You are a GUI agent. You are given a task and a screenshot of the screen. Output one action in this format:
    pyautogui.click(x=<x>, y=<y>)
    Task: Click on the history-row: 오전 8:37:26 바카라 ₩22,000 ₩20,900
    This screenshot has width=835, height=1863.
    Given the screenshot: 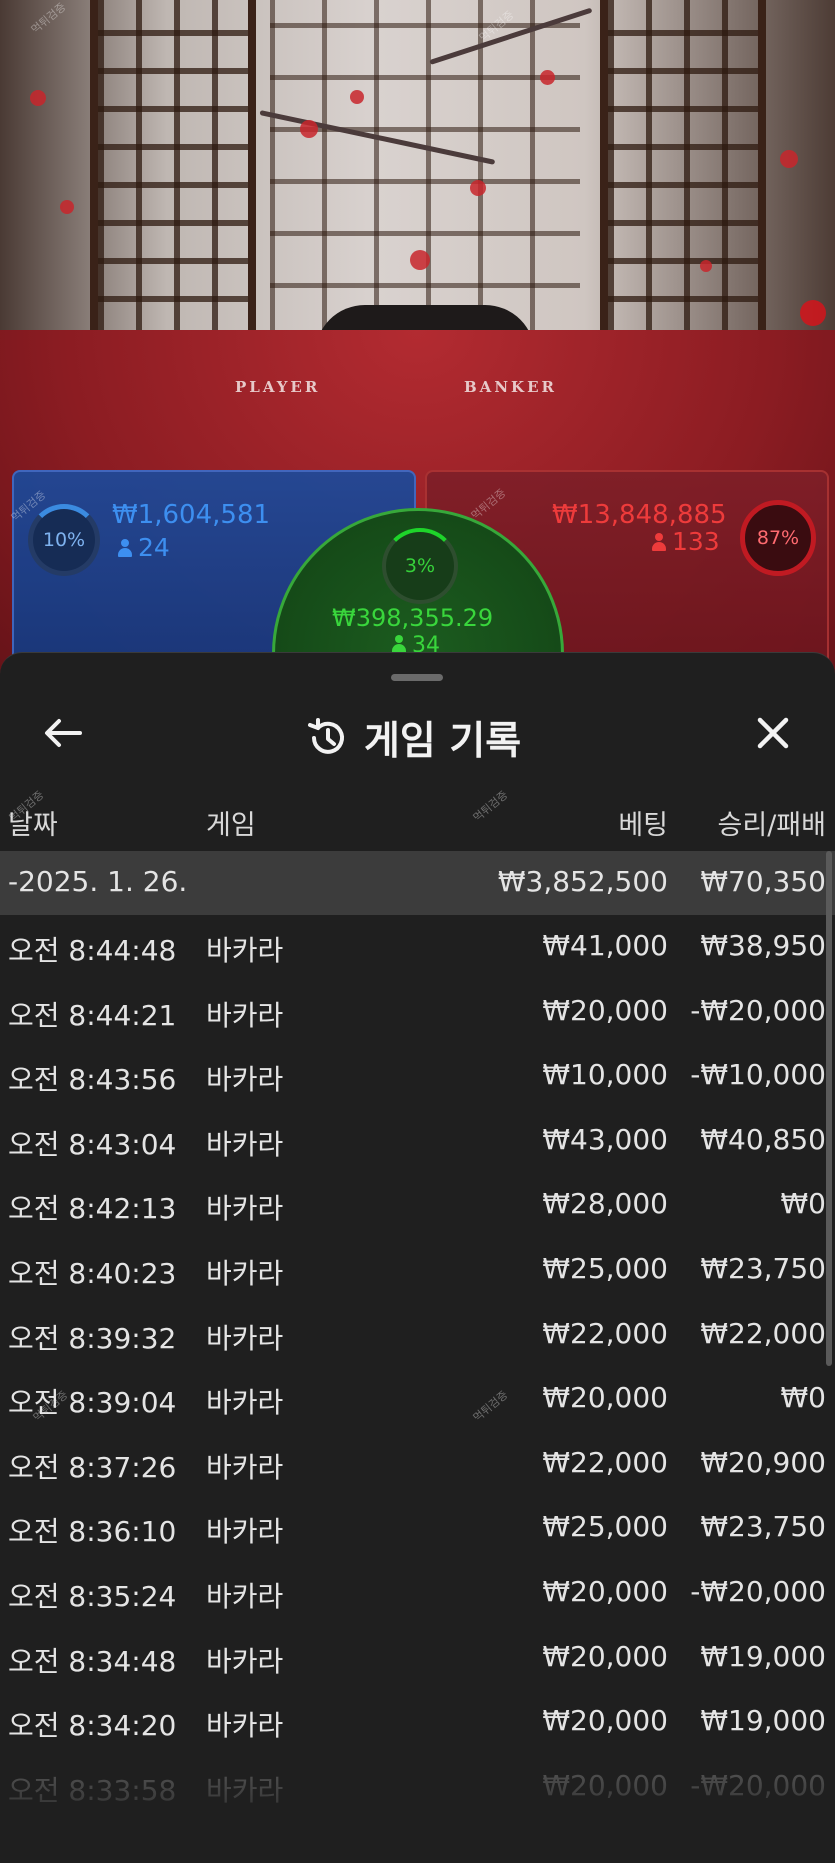 What is the action you would take?
    pyautogui.click(x=417, y=1464)
    